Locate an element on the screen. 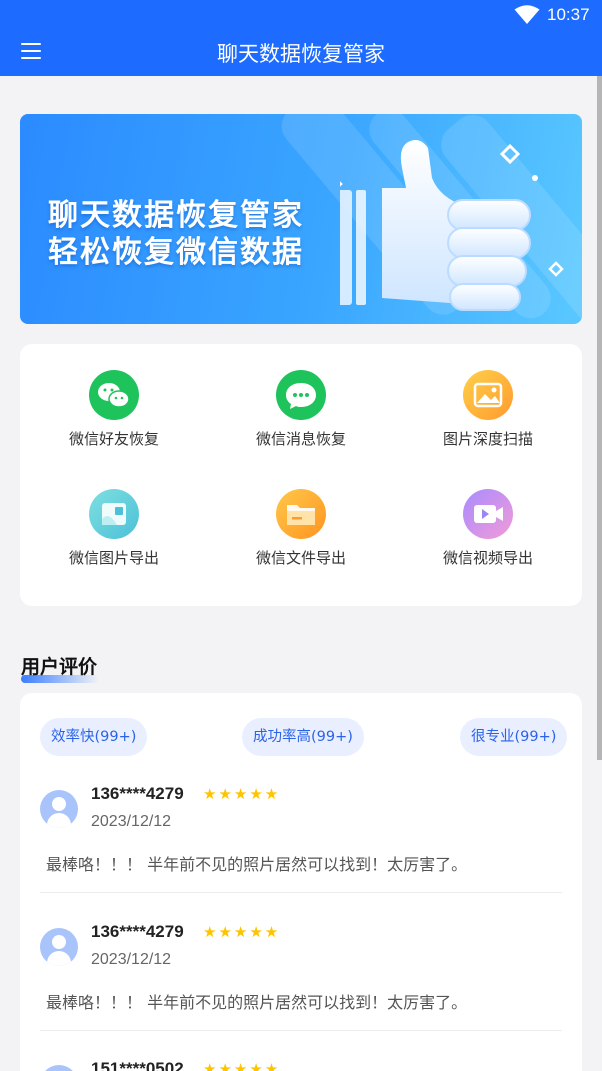 This screenshot has height=1071, width=602. feature-label: 微信好友恢复 is located at coordinates (113, 439).